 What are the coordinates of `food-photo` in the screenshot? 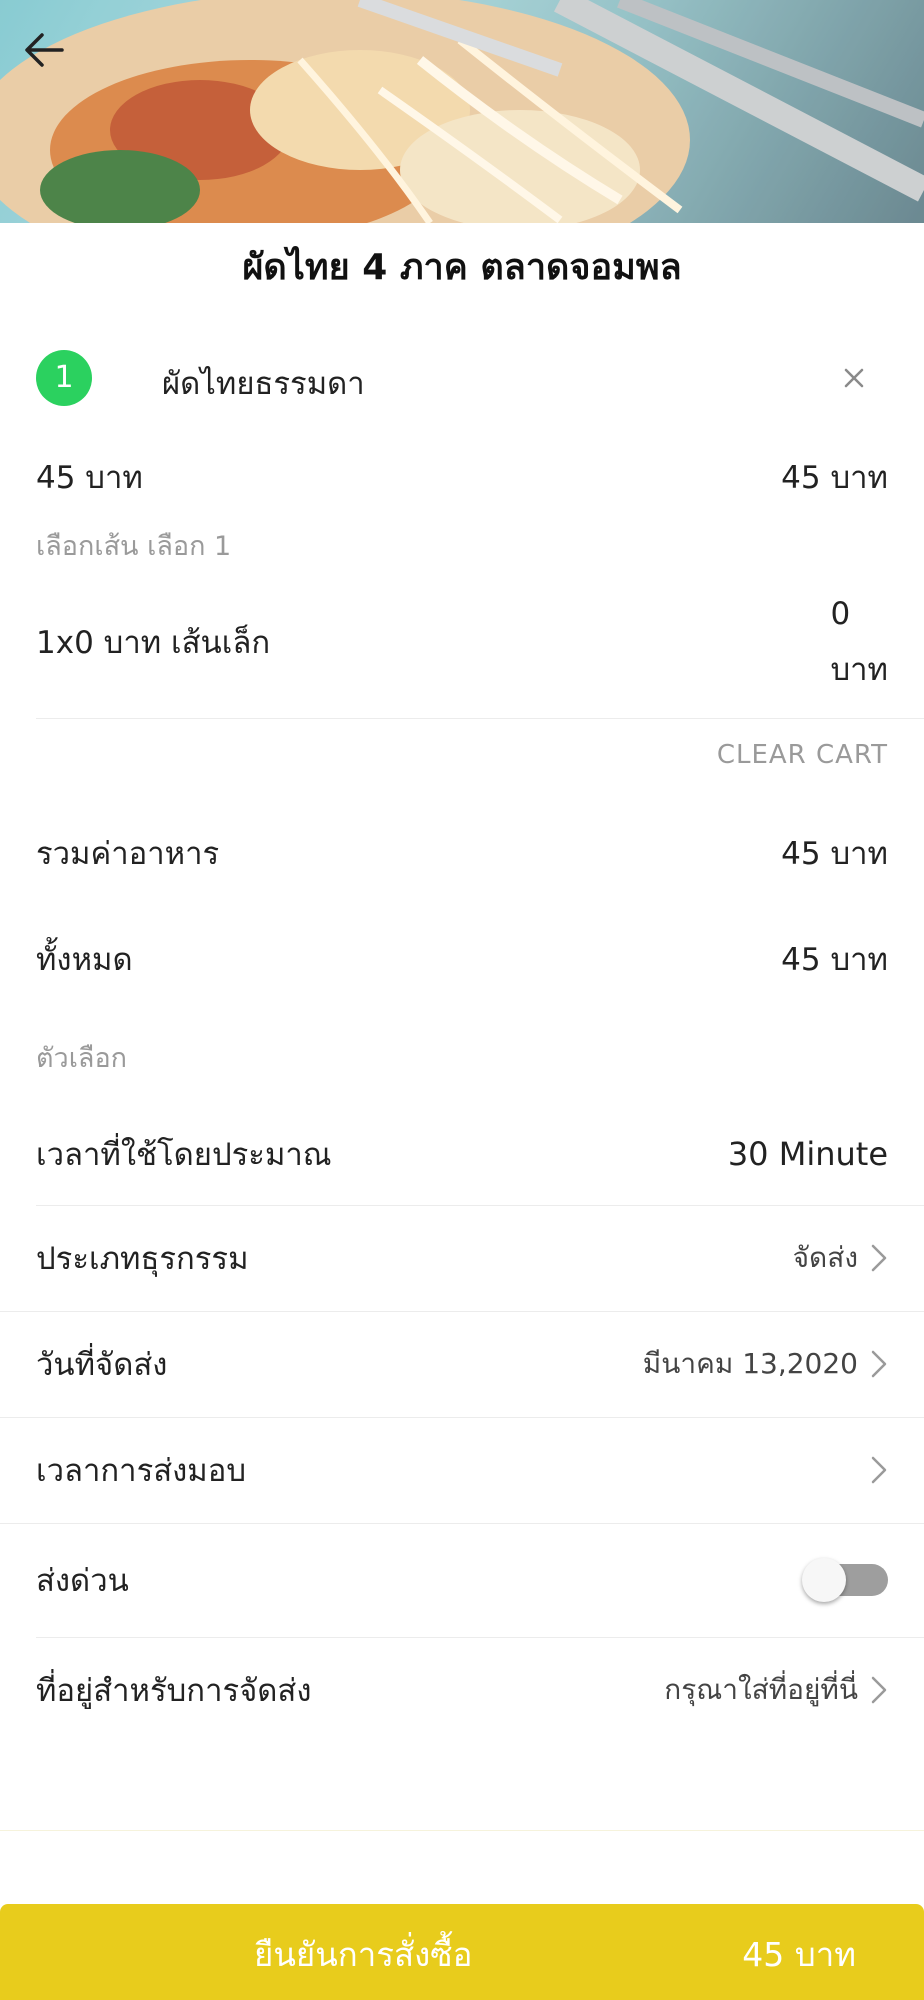 It's located at (462, 111).